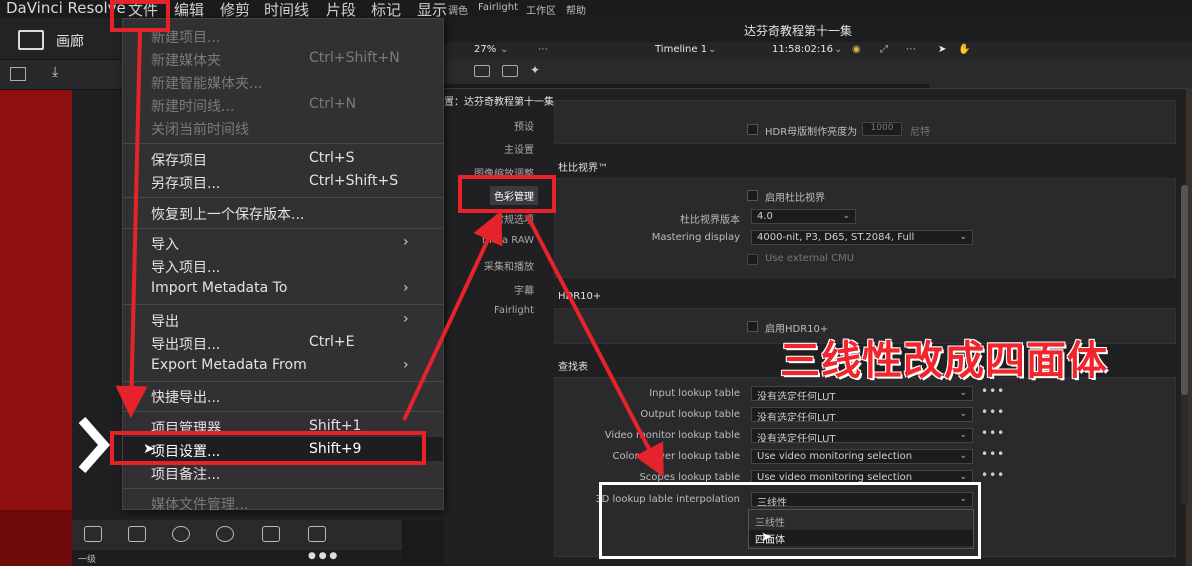  Describe the element at coordinates (458, 9) in the screenshot. I see `menu-color: 调色` at that location.